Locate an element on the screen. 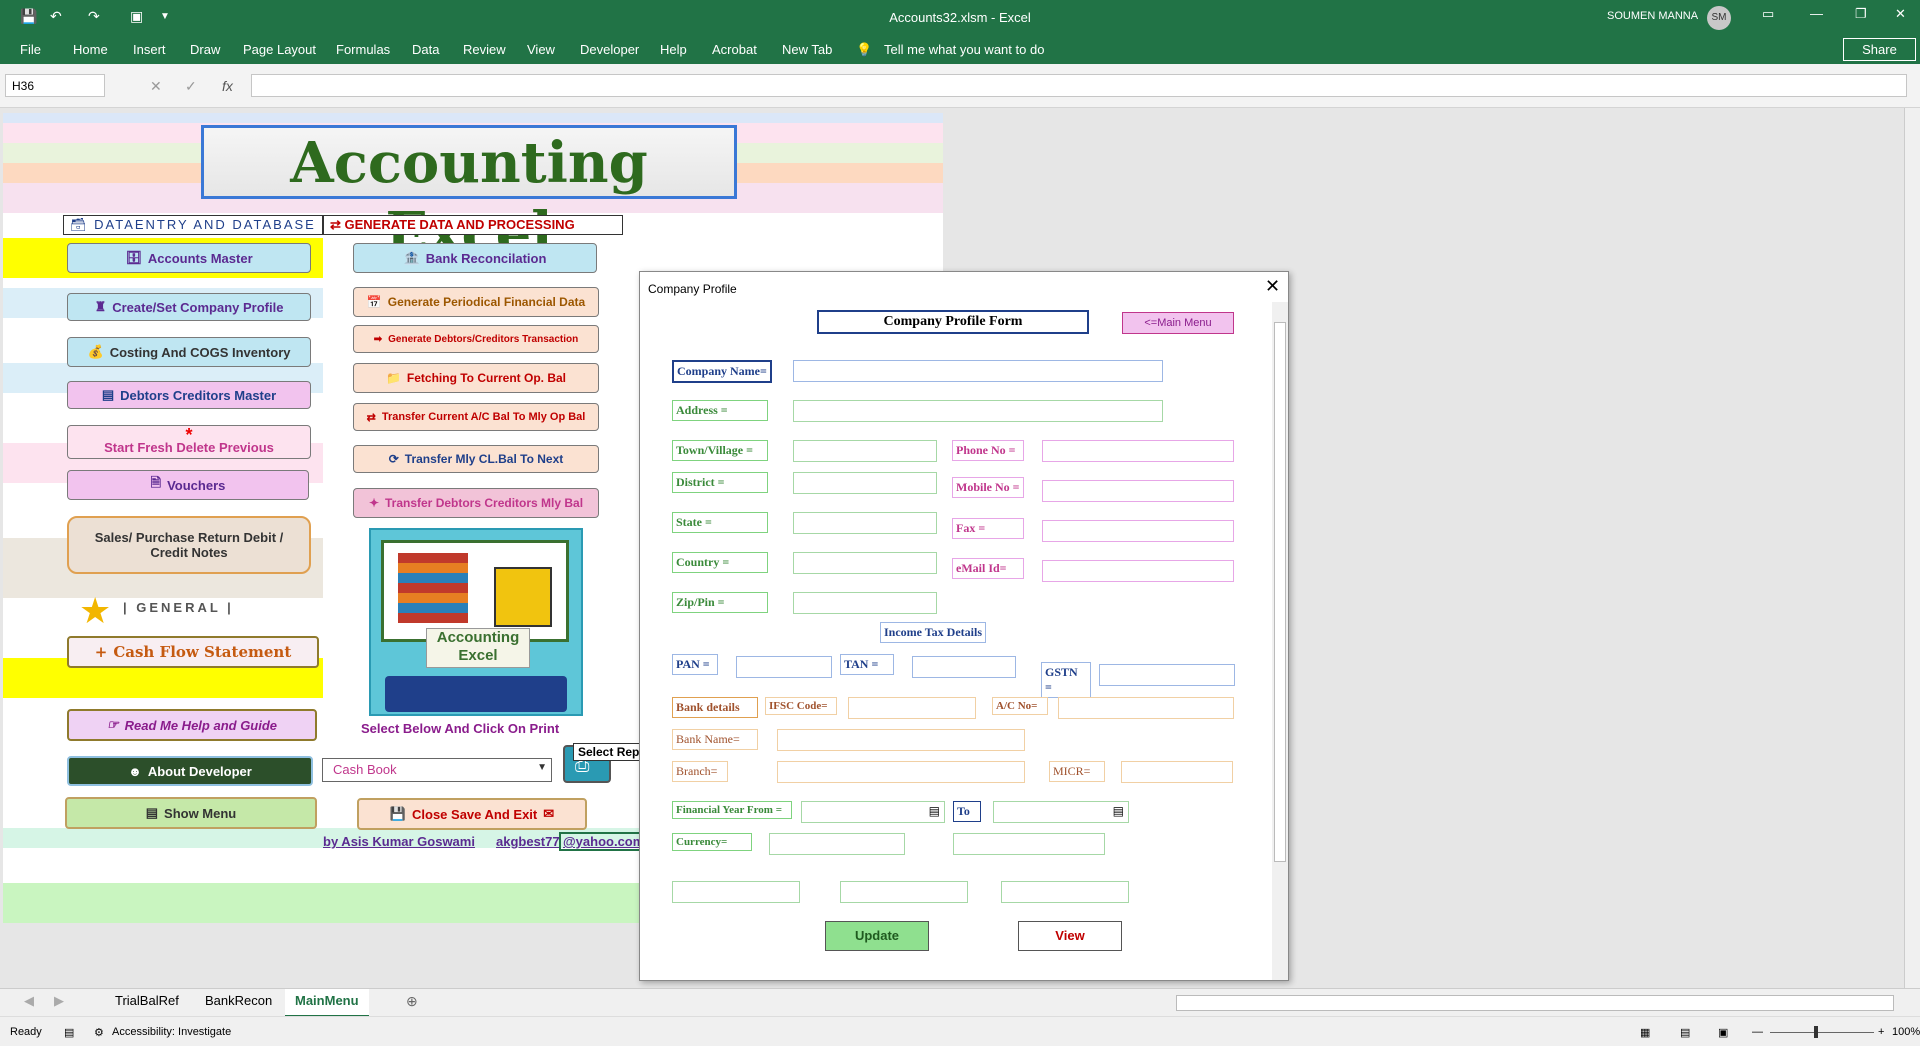 This screenshot has width=1920, height=1046. branch-input is located at coordinates (901, 772).